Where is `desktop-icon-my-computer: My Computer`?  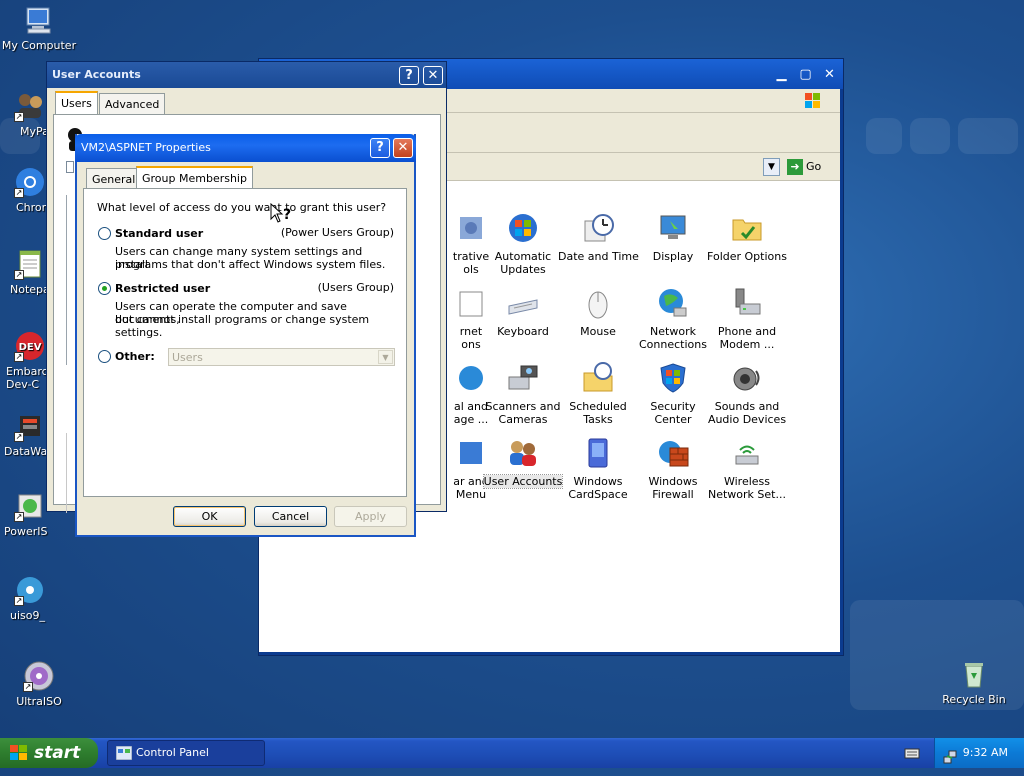 desktop-icon-my-computer: My Computer is located at coordinates (39, 28).